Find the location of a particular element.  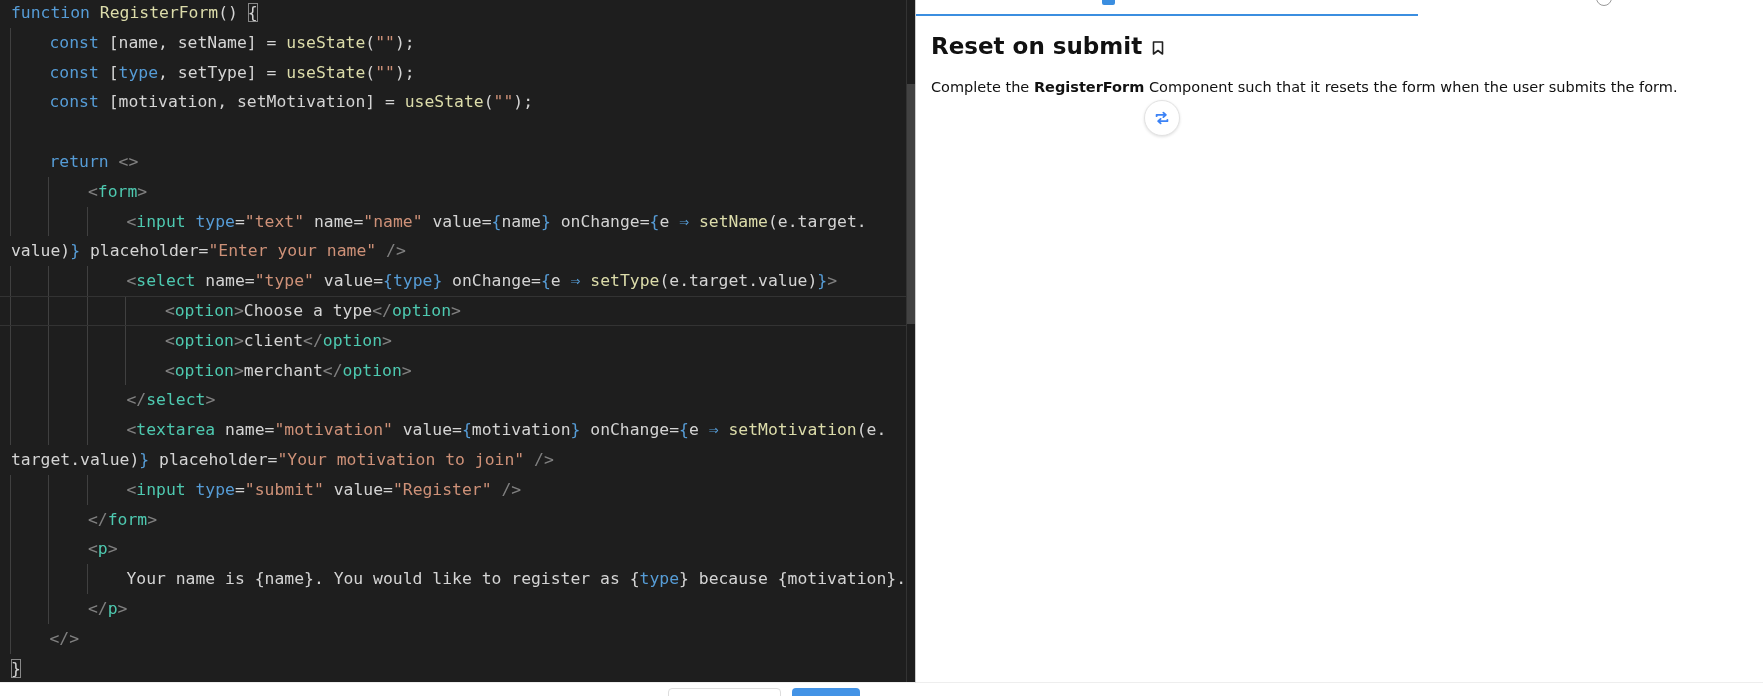

code-line: </> is located at coordinates (453, 638).